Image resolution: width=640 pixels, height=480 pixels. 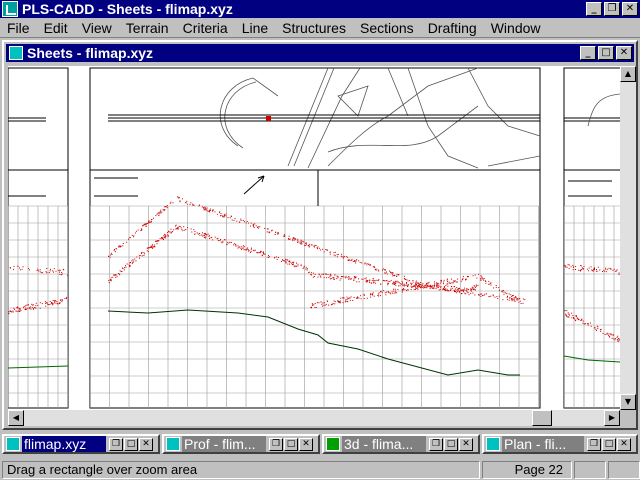 What do you see at coordinates (64, 444) in the screenshot?
I see `task-label: flimap.xyz` at bounding box center [64, 444].